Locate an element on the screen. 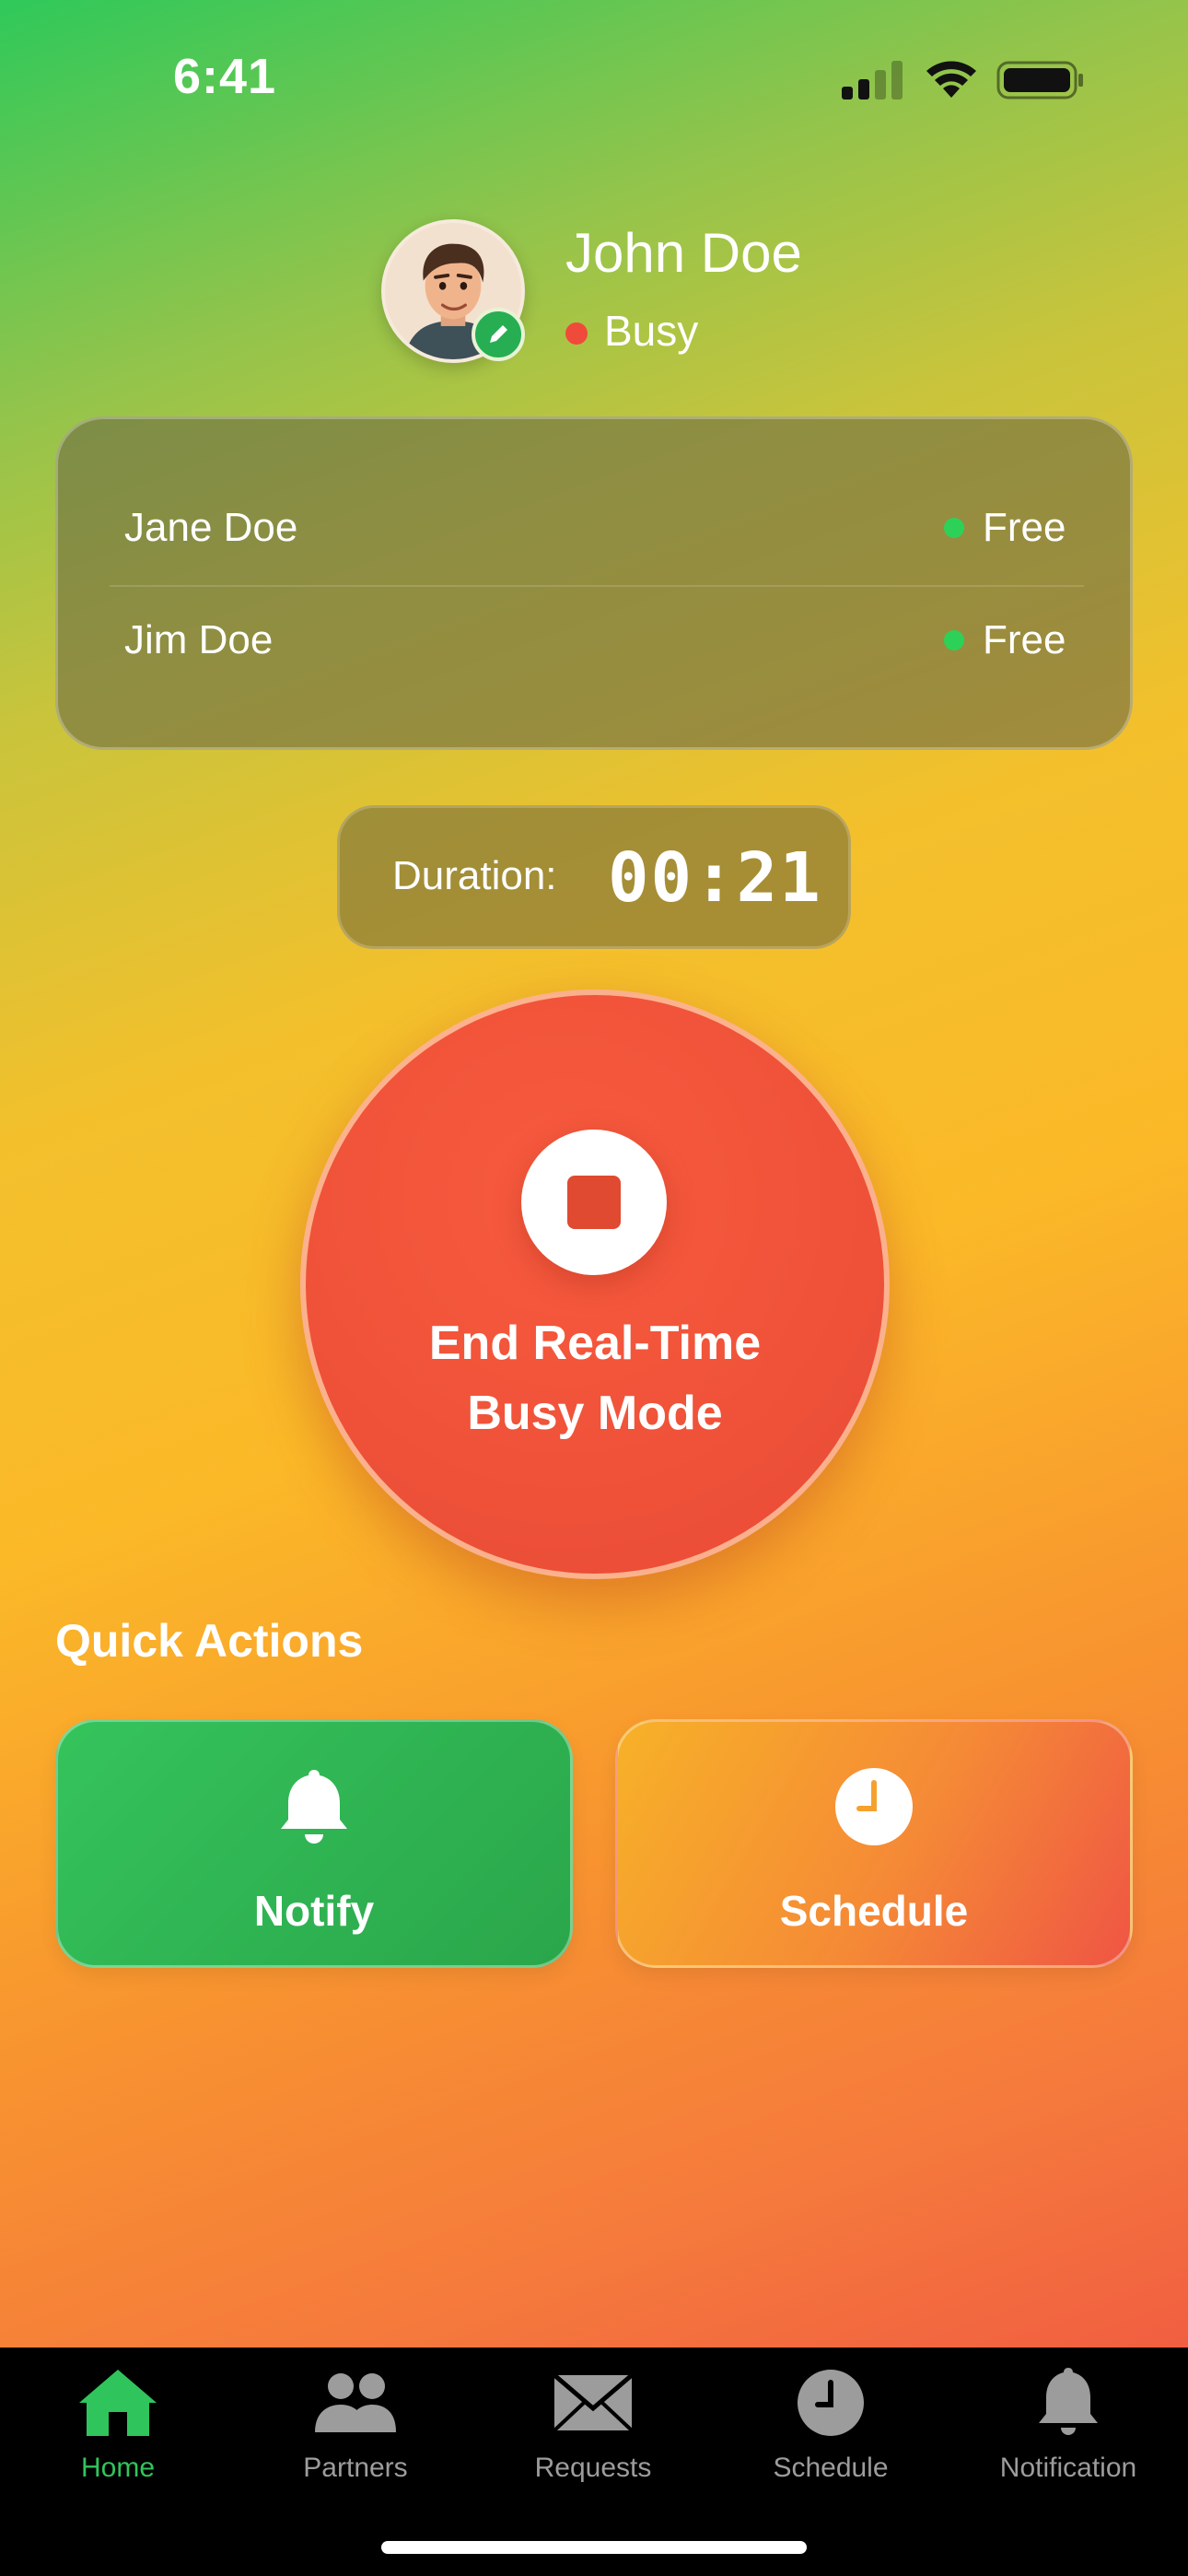  user-status: Busy is located at coordinates (651, 331).